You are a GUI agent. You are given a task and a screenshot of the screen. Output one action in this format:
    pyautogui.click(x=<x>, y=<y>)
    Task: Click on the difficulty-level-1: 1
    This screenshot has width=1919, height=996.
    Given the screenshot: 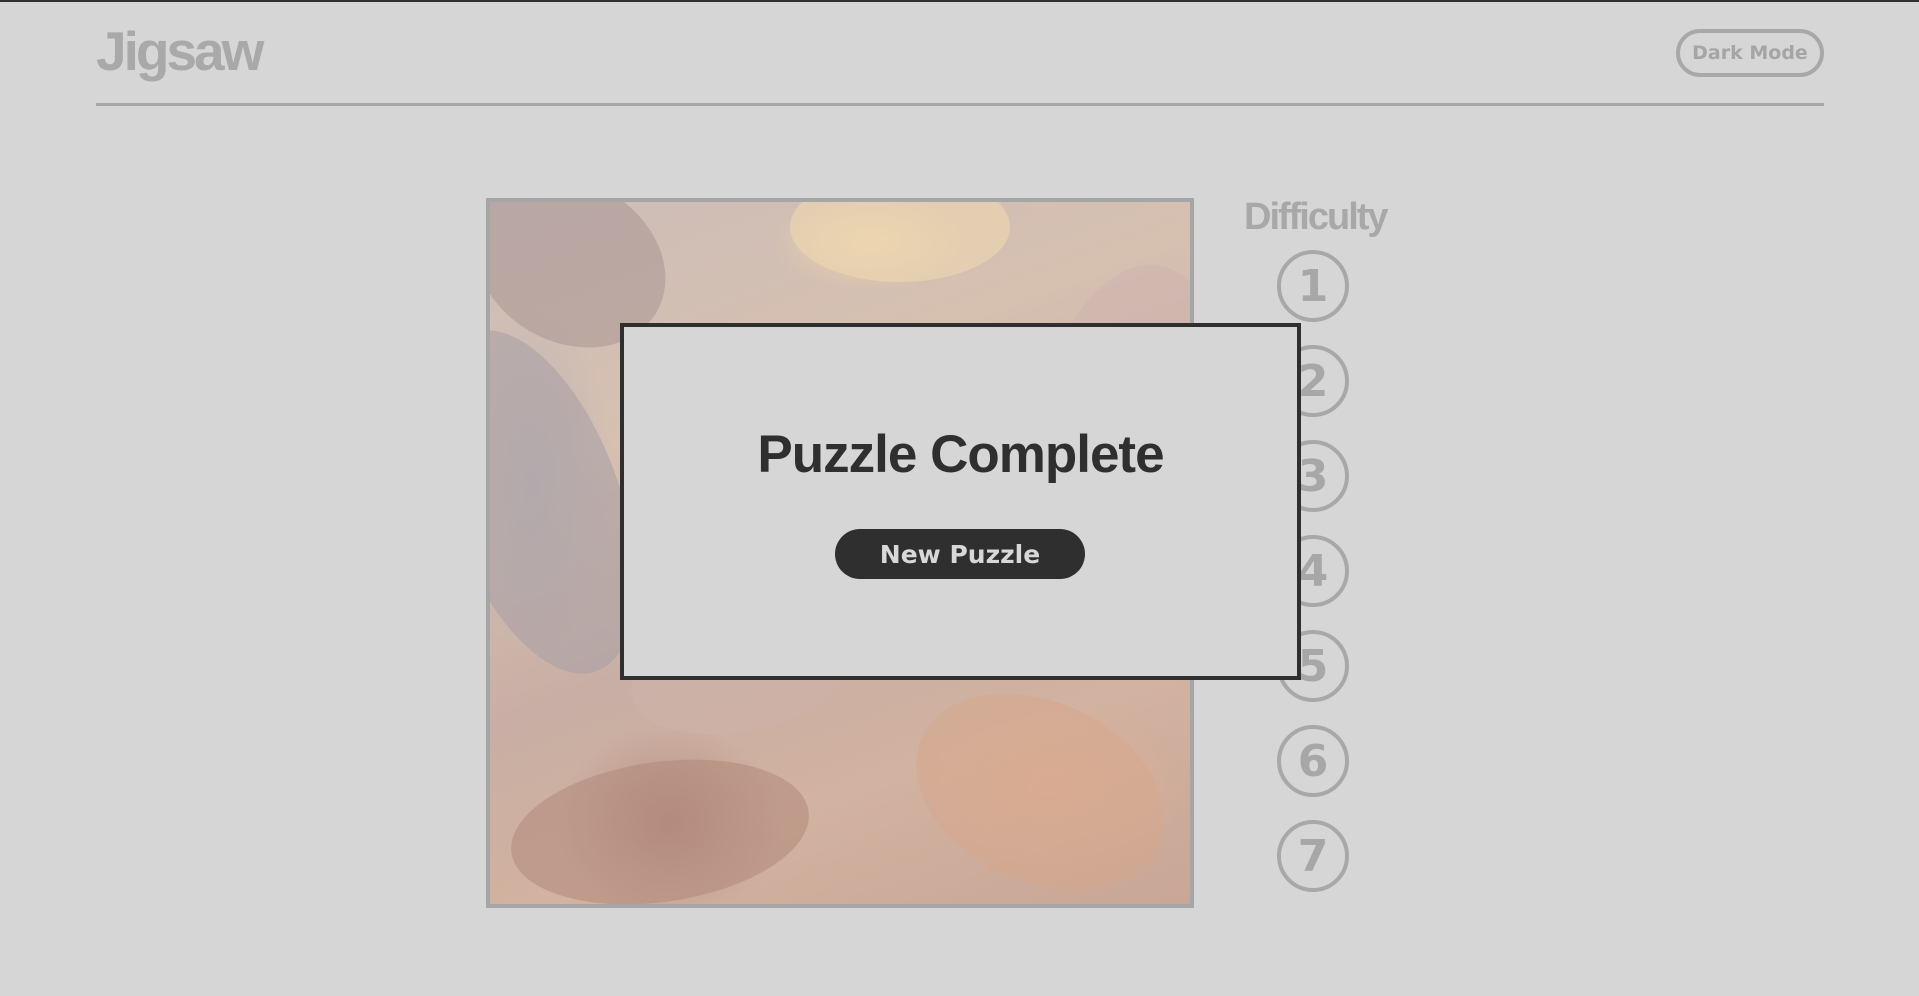 What is the action you would take?
    pyautogui.click(x=1313, y=286)
    